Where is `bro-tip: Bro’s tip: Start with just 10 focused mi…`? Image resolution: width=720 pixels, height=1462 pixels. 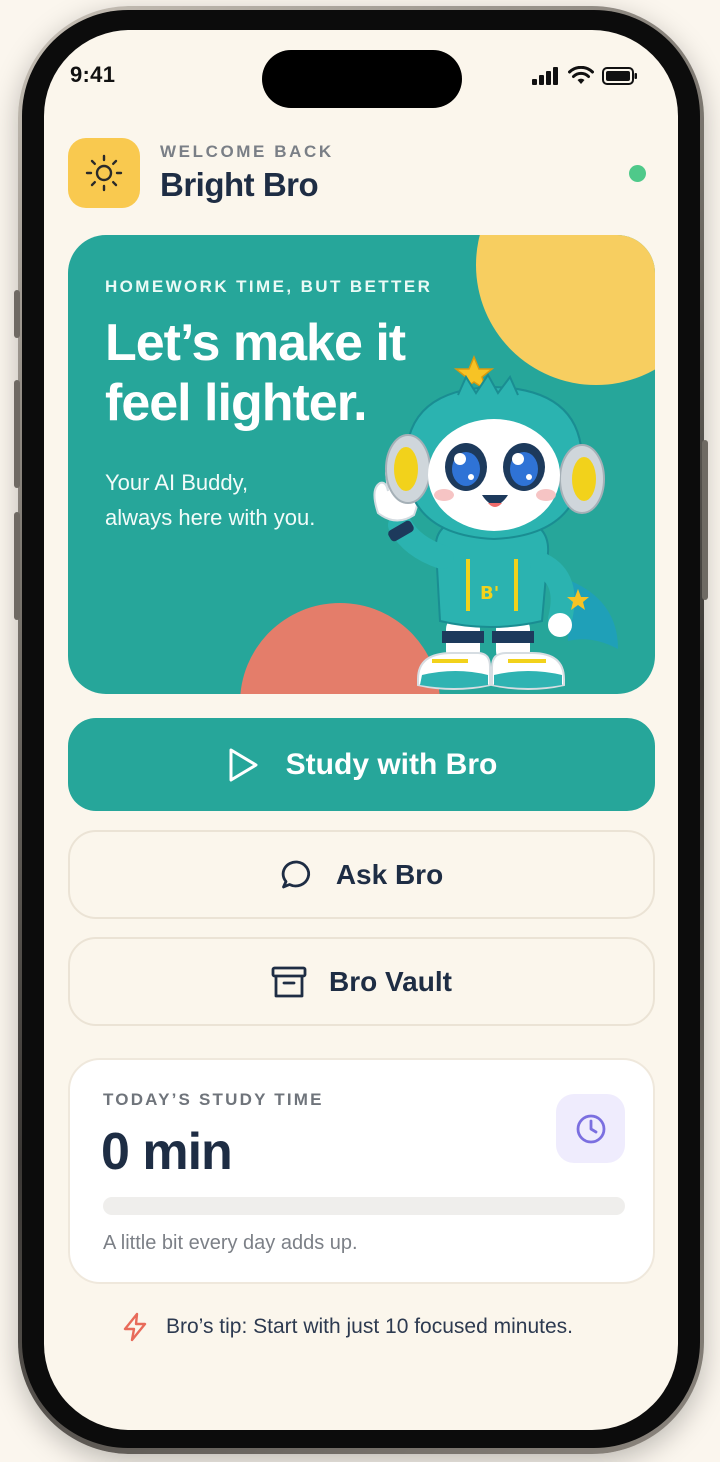 bro-tip: Bro’s tip: Start with just 10 focused mi… is located at coordinates (346, 1327).